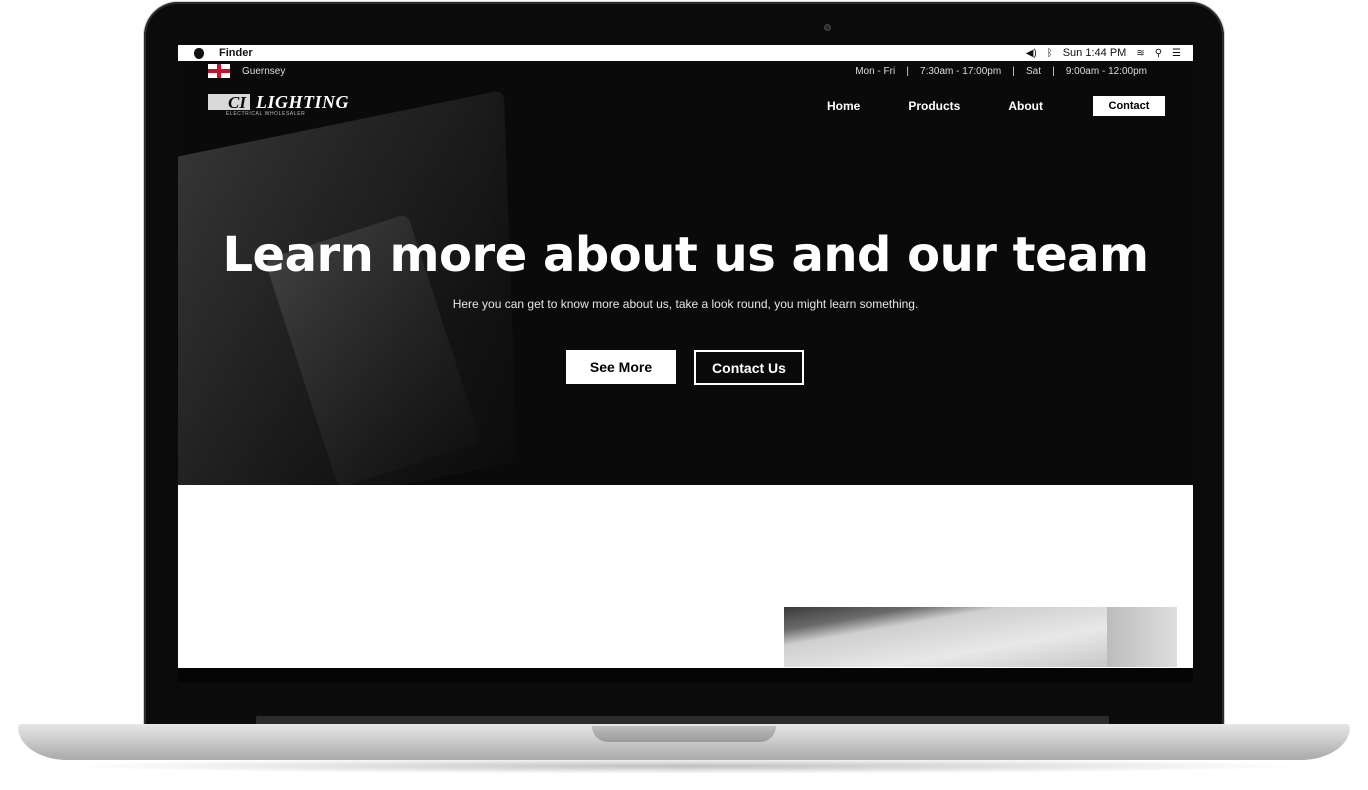  What do you see at coordinates (621, 367) in the screenshot?
I see `see-more-button: See More` at bounding box center [621, 367].